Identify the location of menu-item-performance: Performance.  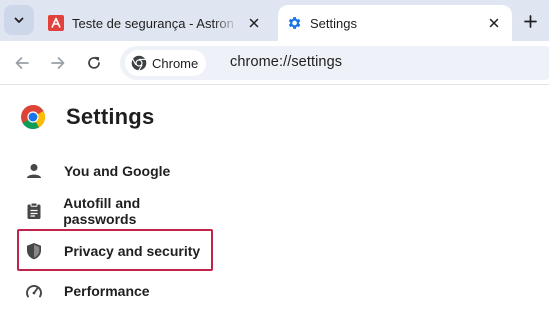
(116, 291).